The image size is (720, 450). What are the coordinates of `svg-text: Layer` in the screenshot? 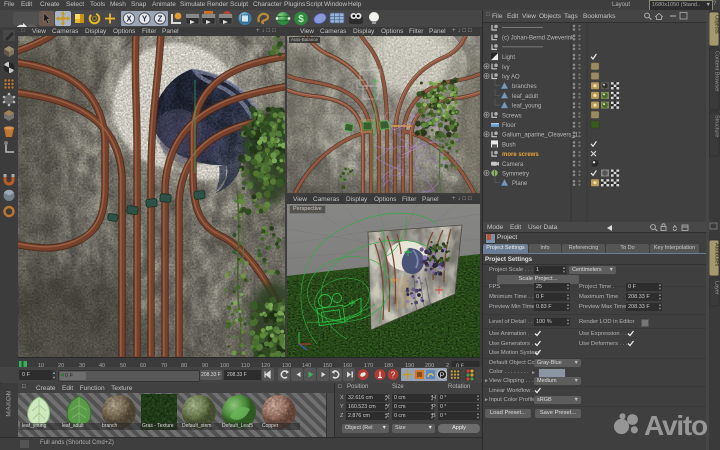 It's located at (717, 288).